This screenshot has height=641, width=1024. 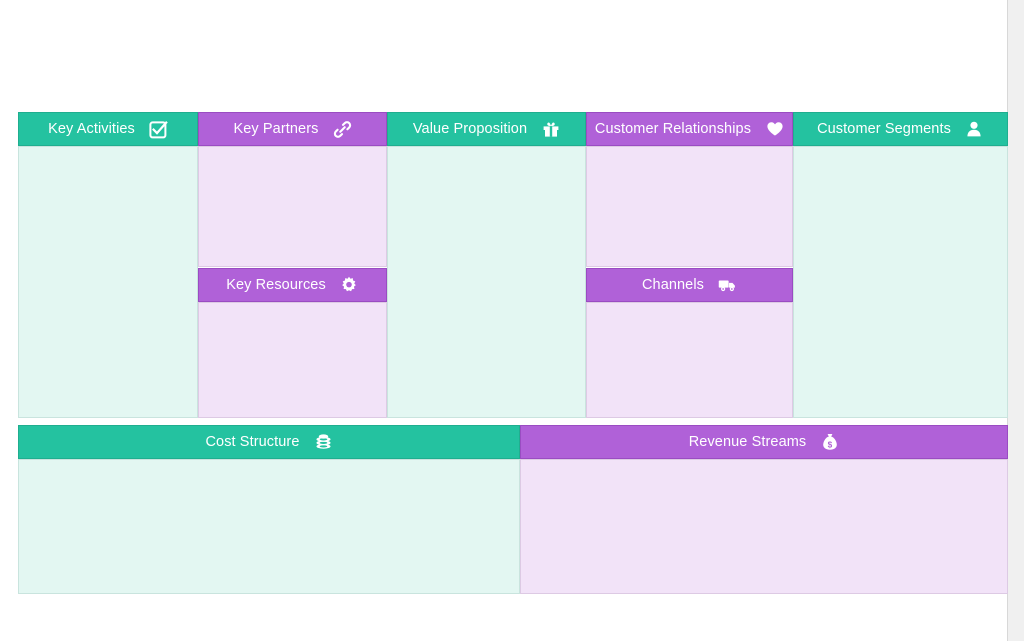 What do you see at coordinates (550, 129) in the screenshot?
I see `gift-icon` at bounding box center [550, 129].